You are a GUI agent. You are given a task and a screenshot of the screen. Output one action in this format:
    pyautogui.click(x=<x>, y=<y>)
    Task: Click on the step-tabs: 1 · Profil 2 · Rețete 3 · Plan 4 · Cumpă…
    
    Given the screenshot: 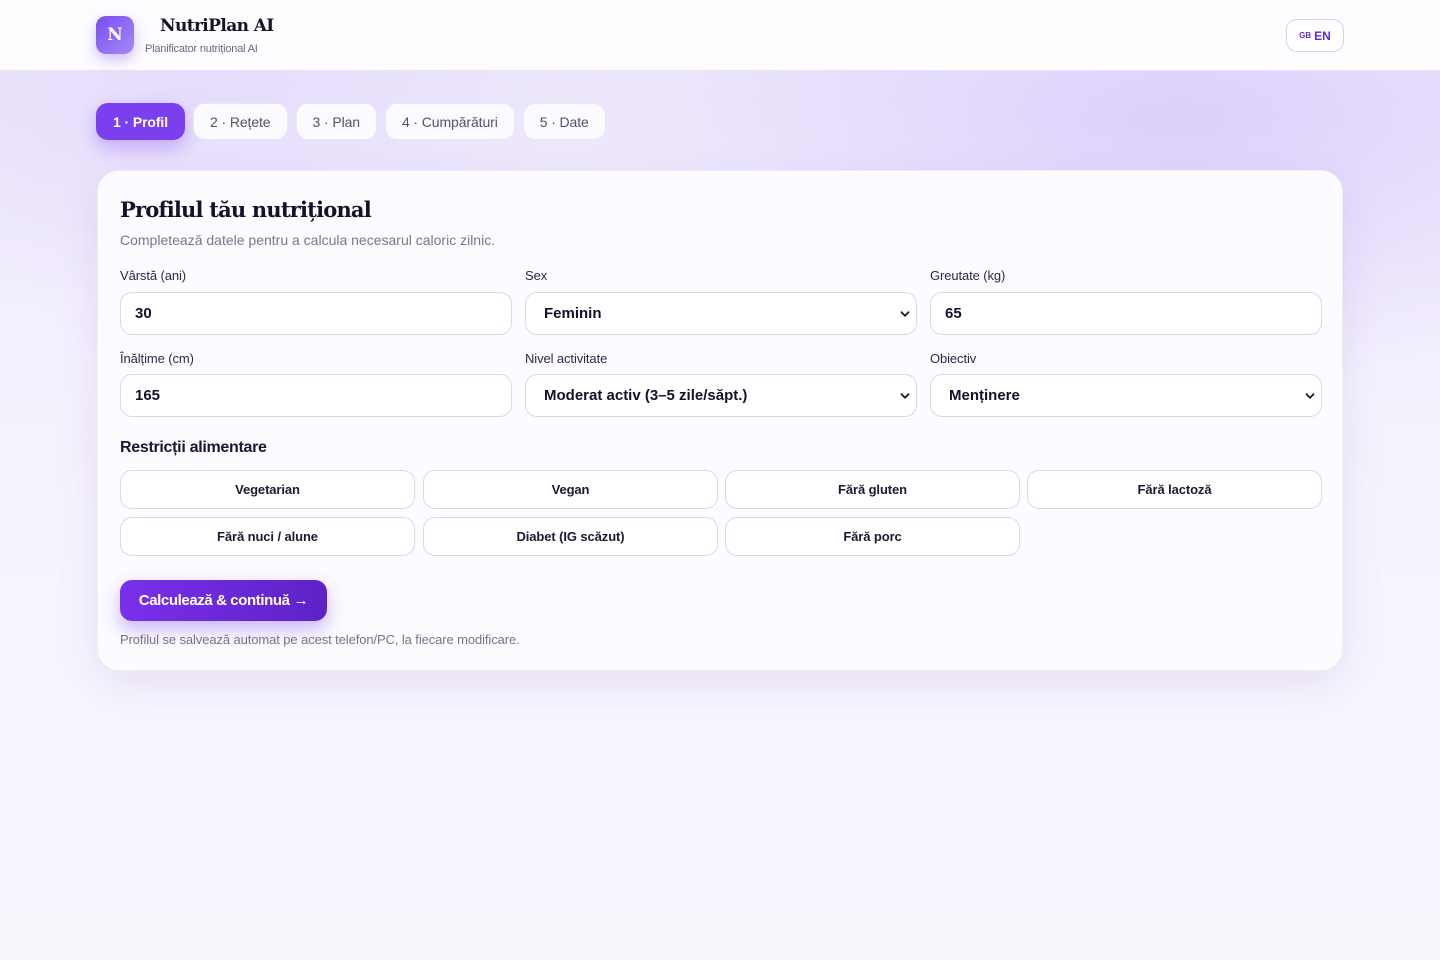 What is the action you would take?
    pyautogui.click(x=351, y=121)
    